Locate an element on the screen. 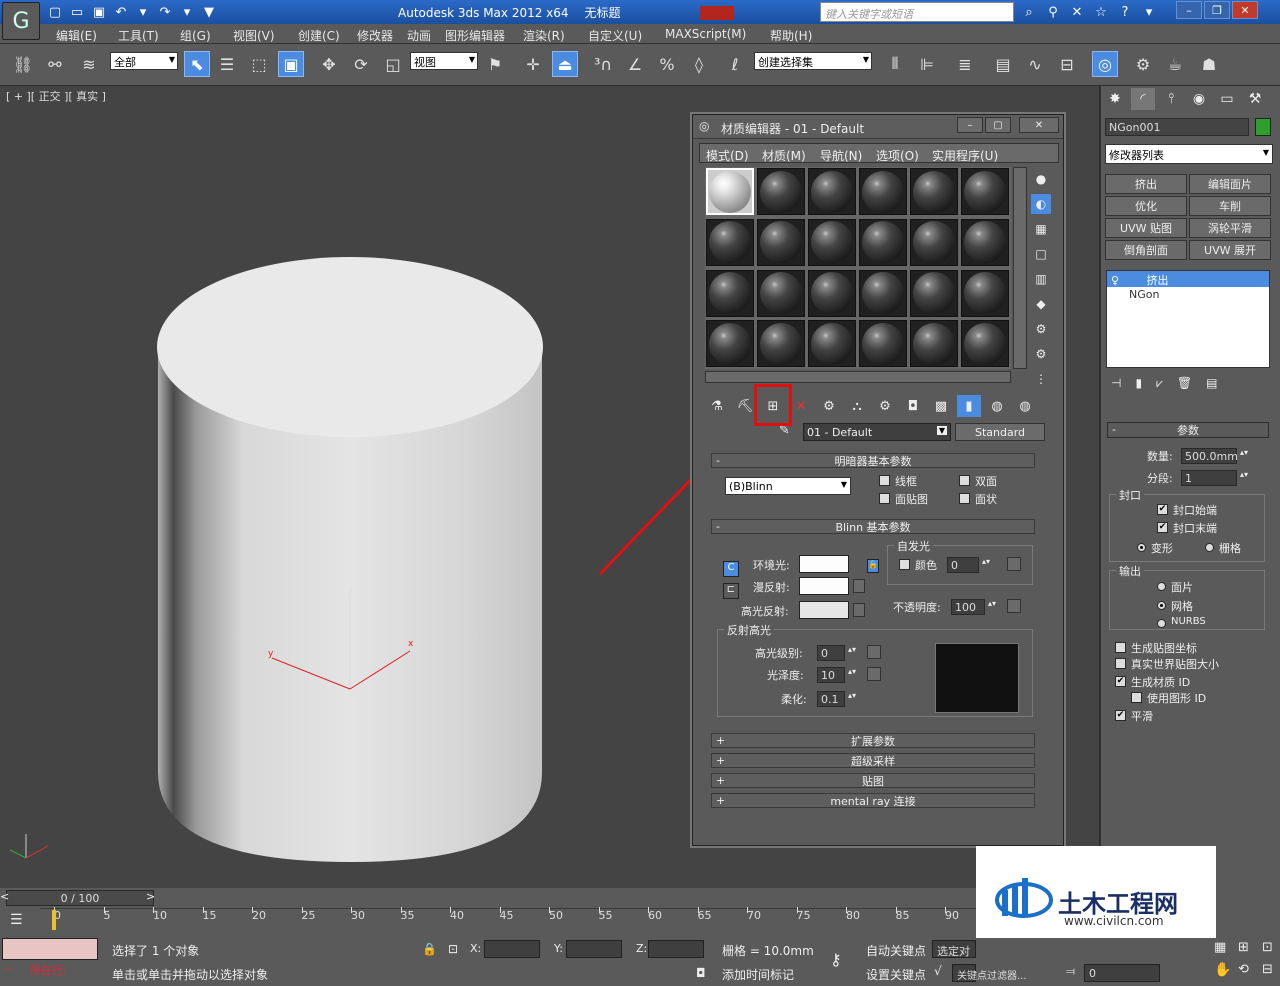 The image size is (1280, 986). gen-map-coords-checkbox is located at coordinates (1120, 647).